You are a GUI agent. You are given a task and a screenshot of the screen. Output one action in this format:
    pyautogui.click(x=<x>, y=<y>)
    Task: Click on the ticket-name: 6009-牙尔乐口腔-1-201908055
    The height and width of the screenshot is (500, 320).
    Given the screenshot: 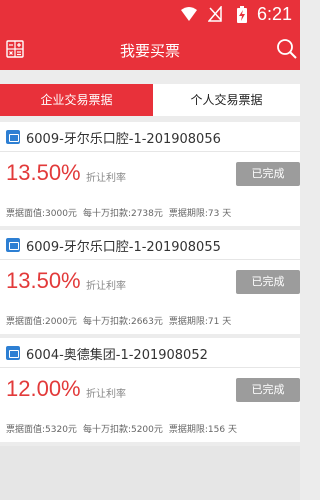 What is the action you would take?
    pyautogui.click(x=123, y=247)
    